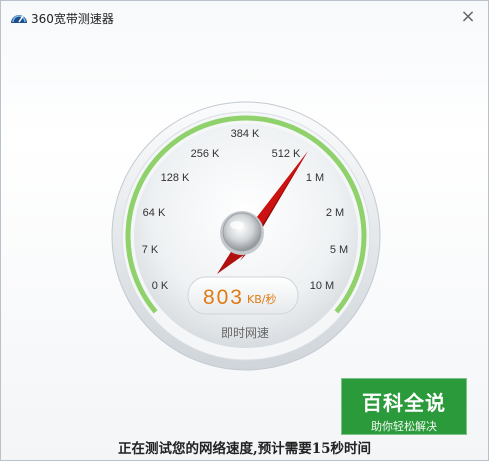 This screenshot has width=489, height=461. What do you see at coordinates (160, 286) in the screenshot?
I see `tick-label-0k: 0 K` at bounding box center [160, 286].